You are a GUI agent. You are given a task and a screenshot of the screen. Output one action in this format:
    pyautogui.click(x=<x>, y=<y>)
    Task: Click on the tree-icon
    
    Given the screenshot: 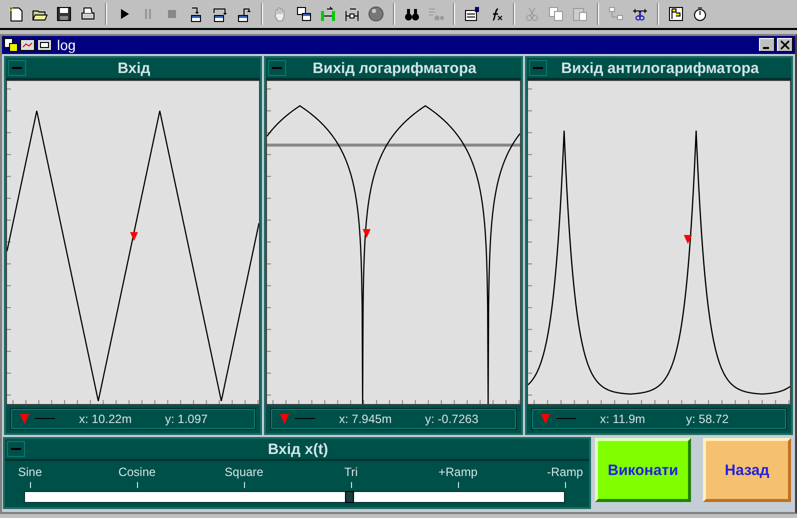 What is the action you would take?
    pyautogui.click(x=616, y=14)
    